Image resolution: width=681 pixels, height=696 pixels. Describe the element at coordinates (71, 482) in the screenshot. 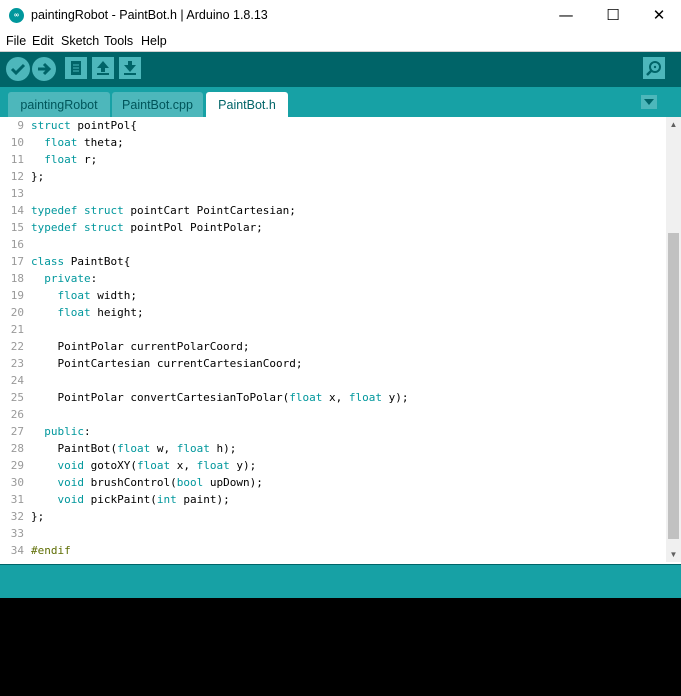

I see `keyword-token: void` at that location.